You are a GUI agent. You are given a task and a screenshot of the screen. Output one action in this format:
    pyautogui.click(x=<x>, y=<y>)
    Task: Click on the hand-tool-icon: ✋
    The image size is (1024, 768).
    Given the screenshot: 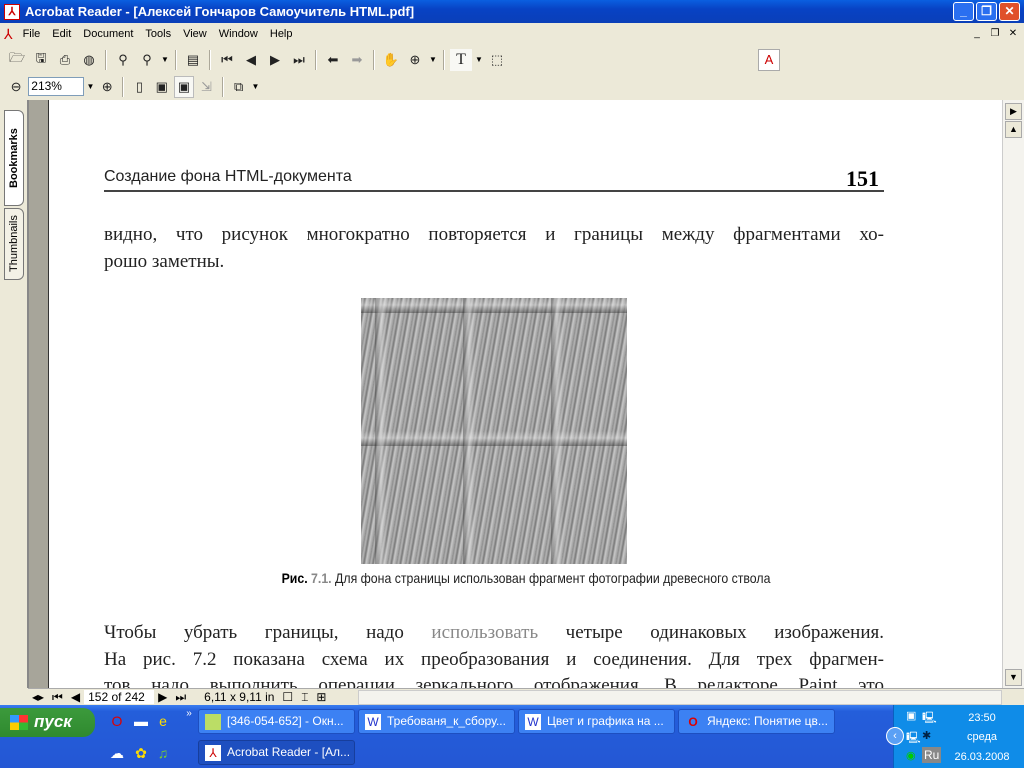 What is the action you would take?
    pyautogui.click(x=391, y=60)
    